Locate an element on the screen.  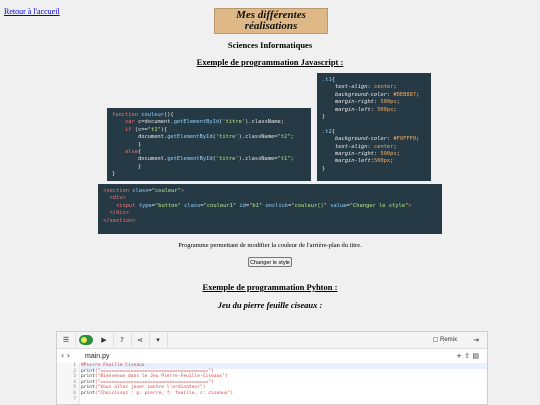
game-title: Jeu du pierre feuille ciseaux : is located at coordinates (270, 305).